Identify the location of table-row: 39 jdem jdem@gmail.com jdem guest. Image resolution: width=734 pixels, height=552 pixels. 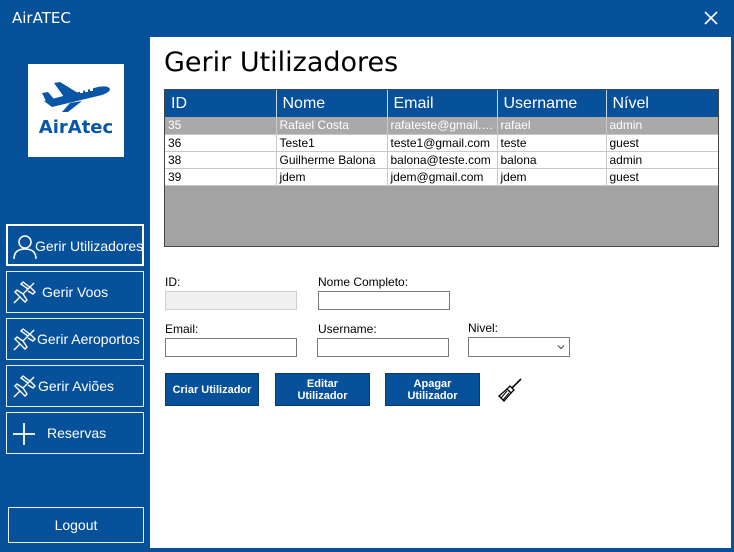
(441, 177).